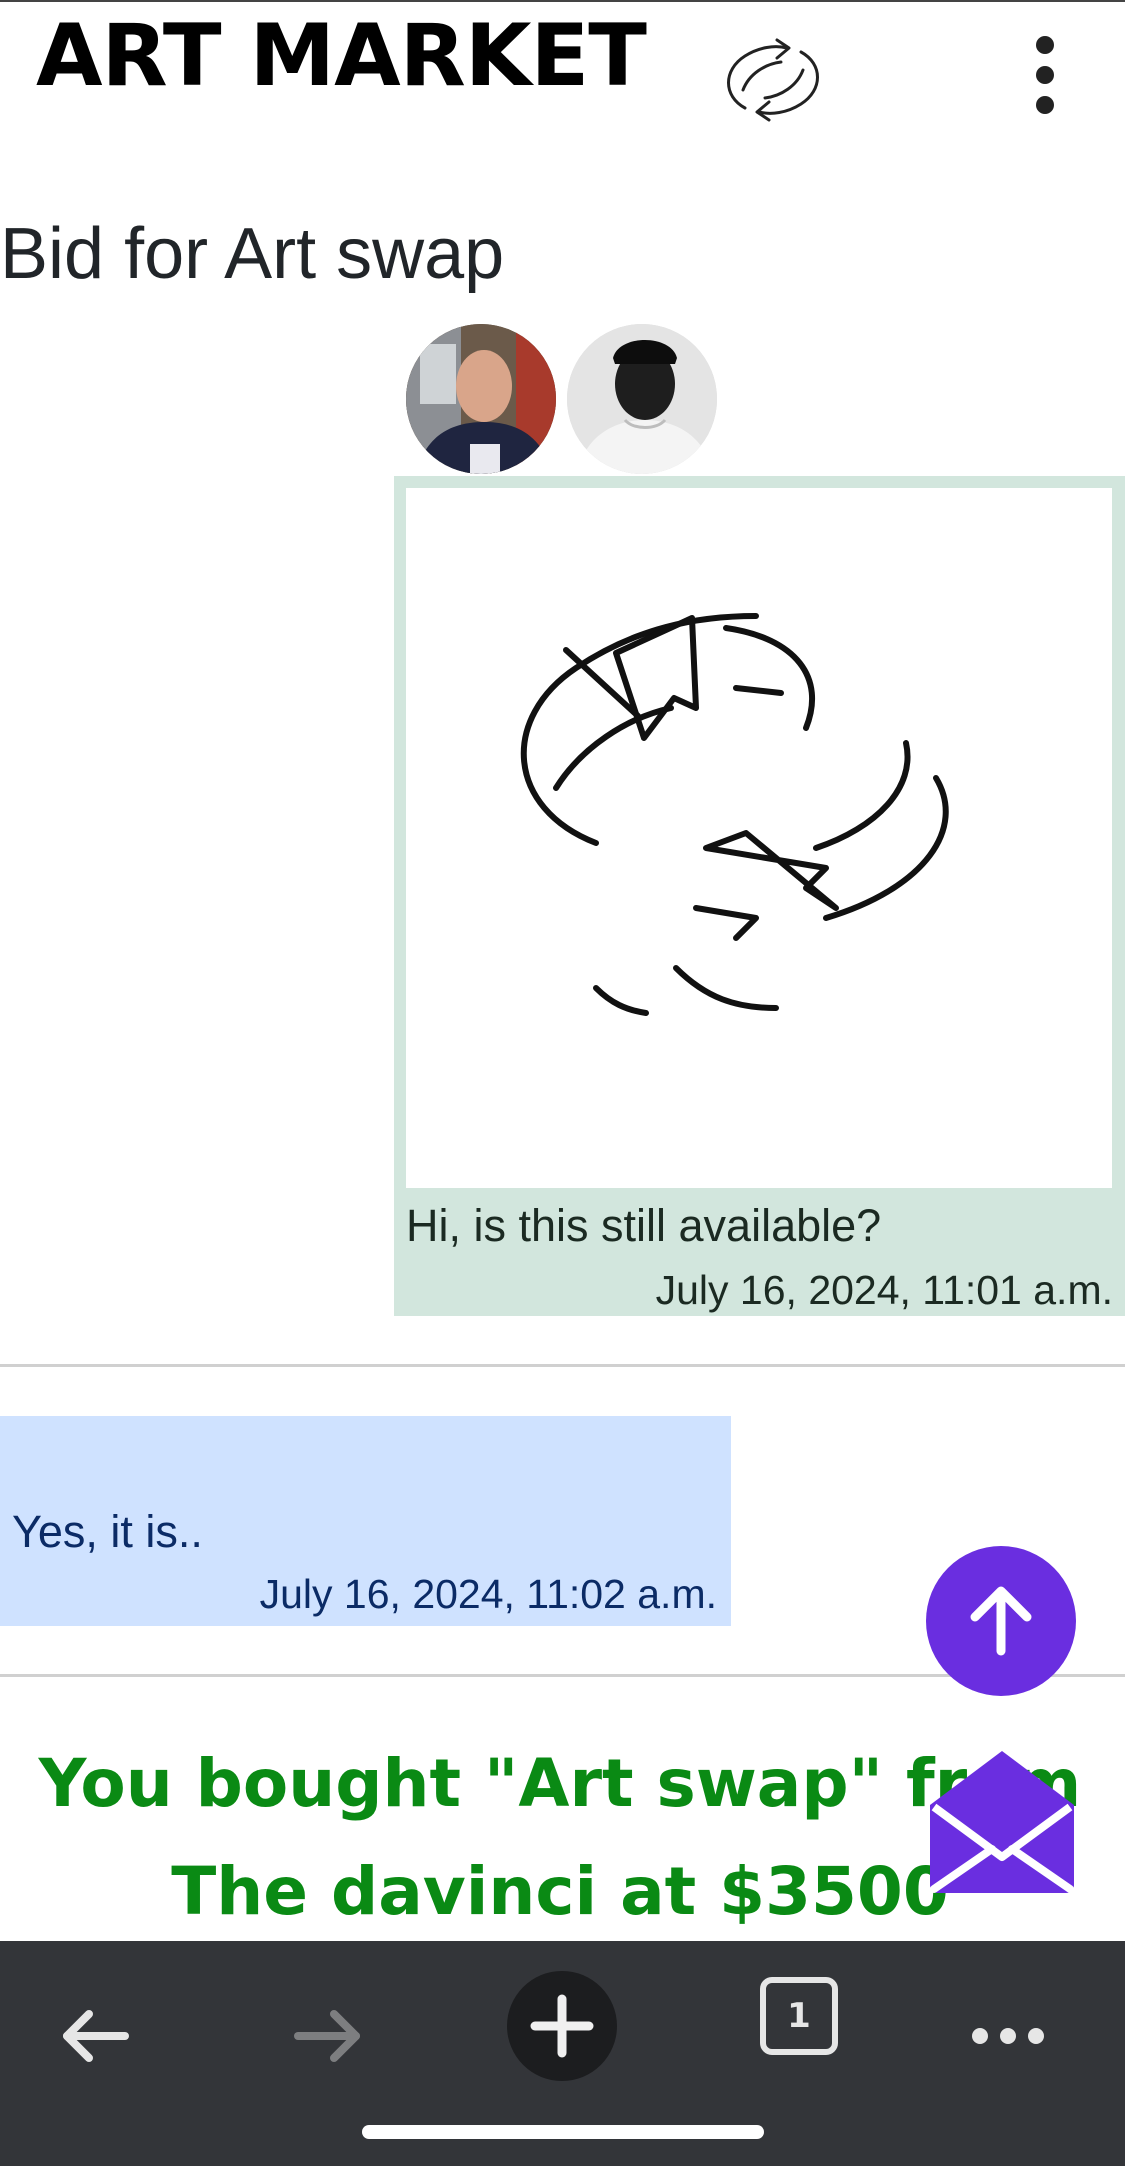 This screenshot has height=2166, width=1125. I want to click on more-horizontal-icon, so click(1008, 2036).